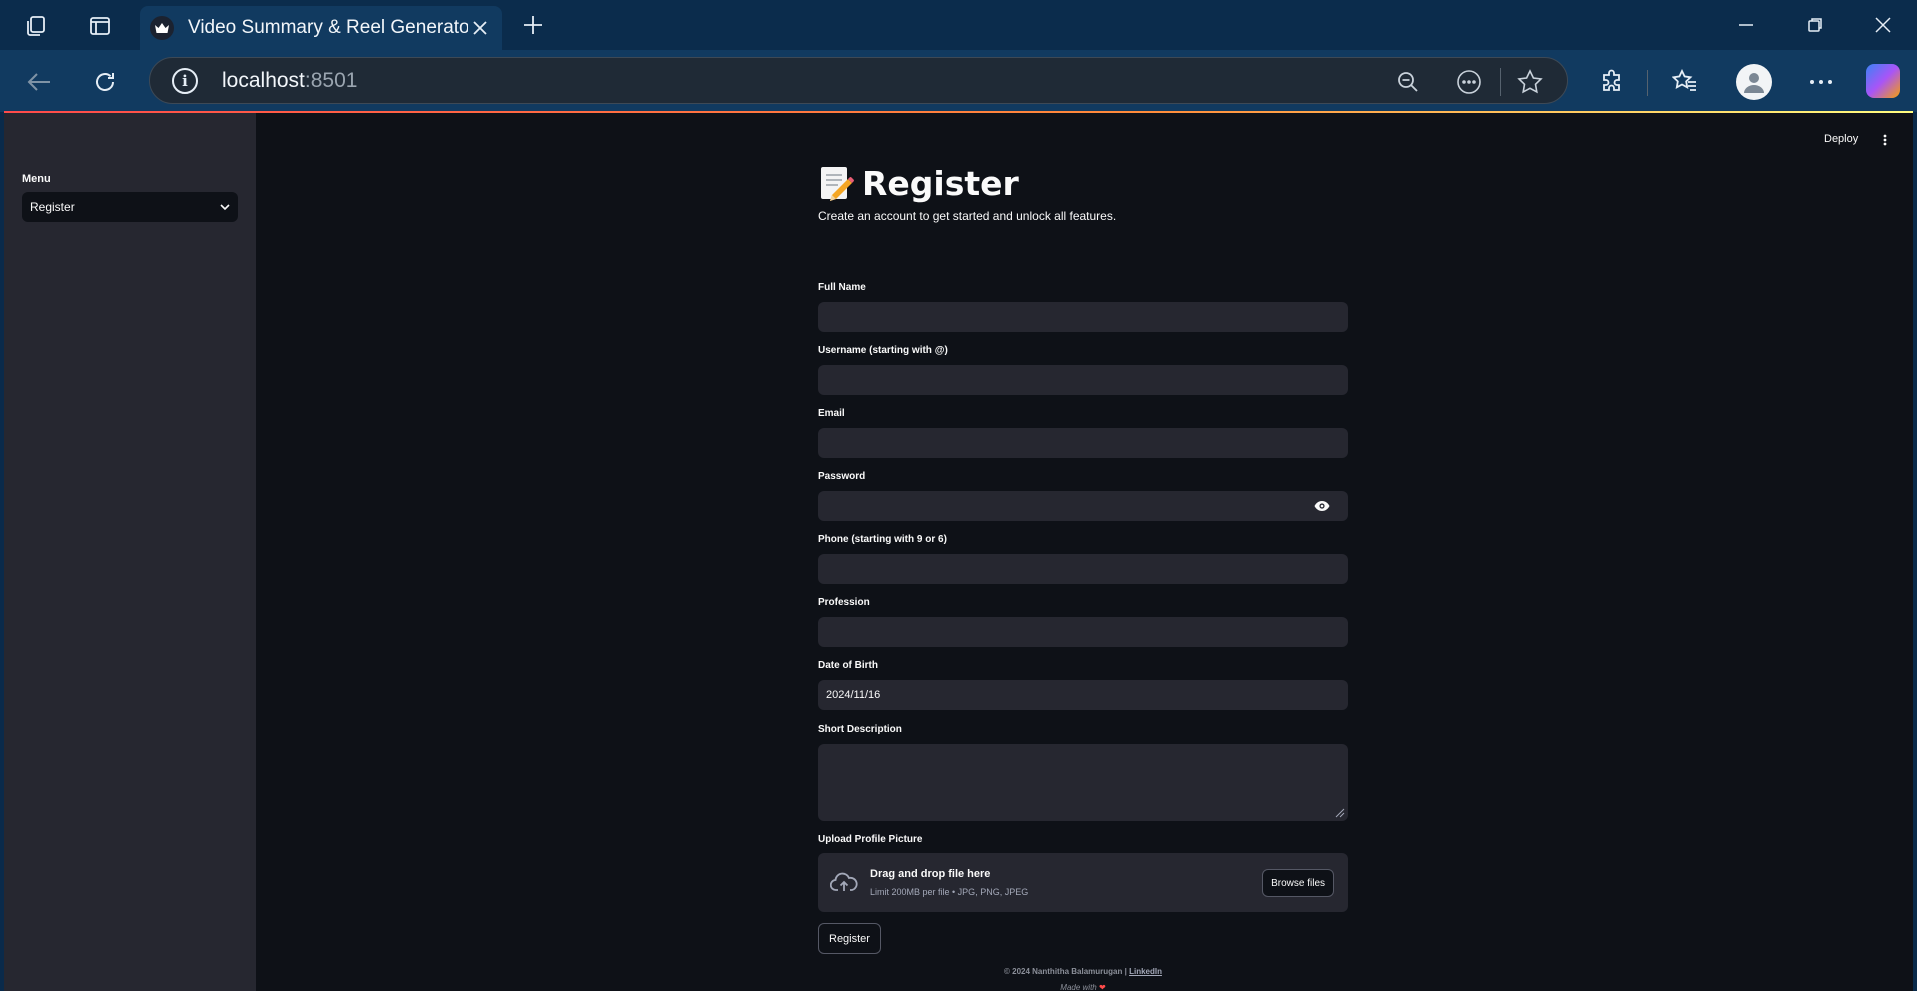  What do you see at coordinates (1145, 971) in the screenshot?
I see `linkedin-link: LinkedIn` at bounding box center [1145, 971].